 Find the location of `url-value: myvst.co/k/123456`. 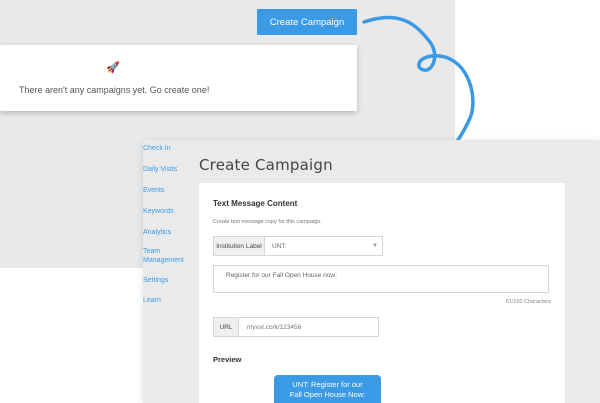

url-value: myvst.co/k/123456 is located at coordinates (308, 327).